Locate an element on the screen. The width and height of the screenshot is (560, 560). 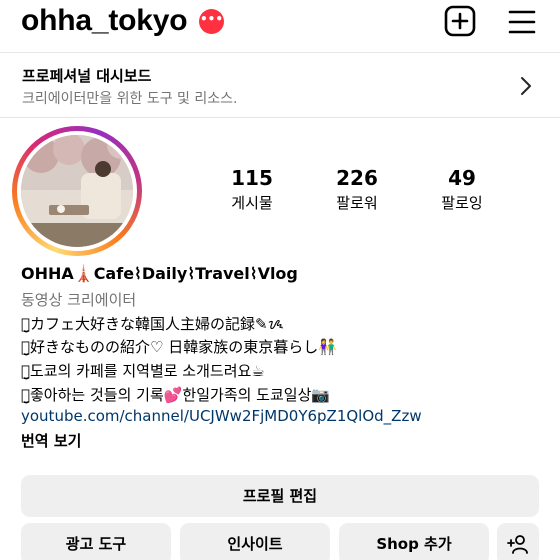
dashboard-title: 프로페셔널 대시보드 is located at coordinates (87, 76).